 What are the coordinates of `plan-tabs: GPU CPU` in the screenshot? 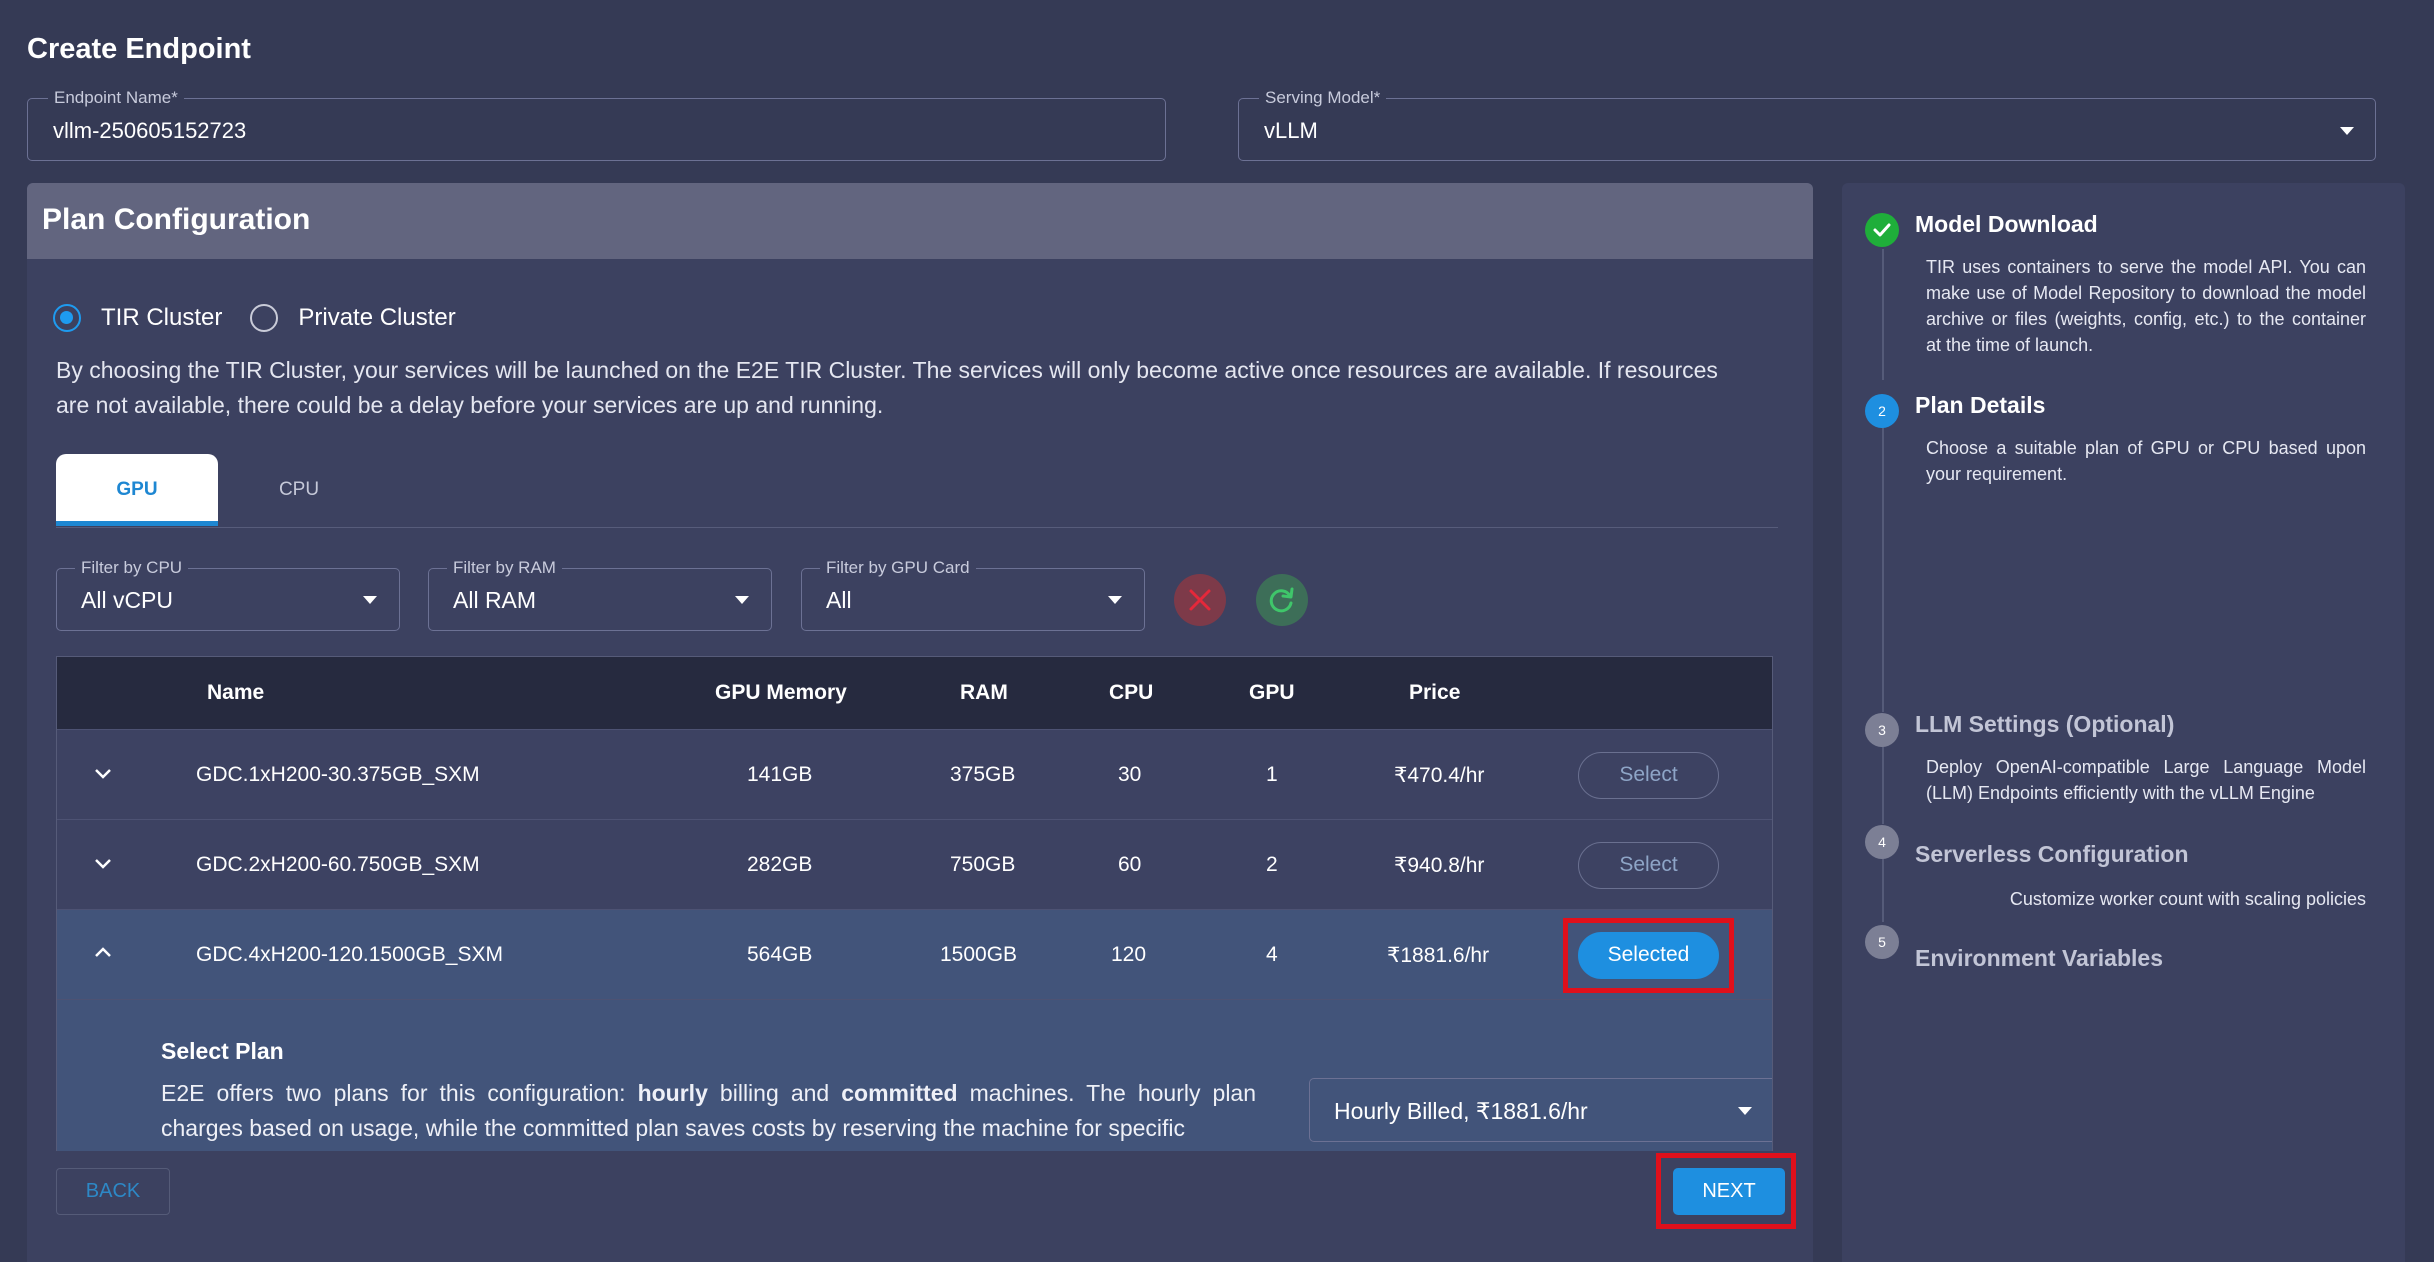 It's located at (917, 491).